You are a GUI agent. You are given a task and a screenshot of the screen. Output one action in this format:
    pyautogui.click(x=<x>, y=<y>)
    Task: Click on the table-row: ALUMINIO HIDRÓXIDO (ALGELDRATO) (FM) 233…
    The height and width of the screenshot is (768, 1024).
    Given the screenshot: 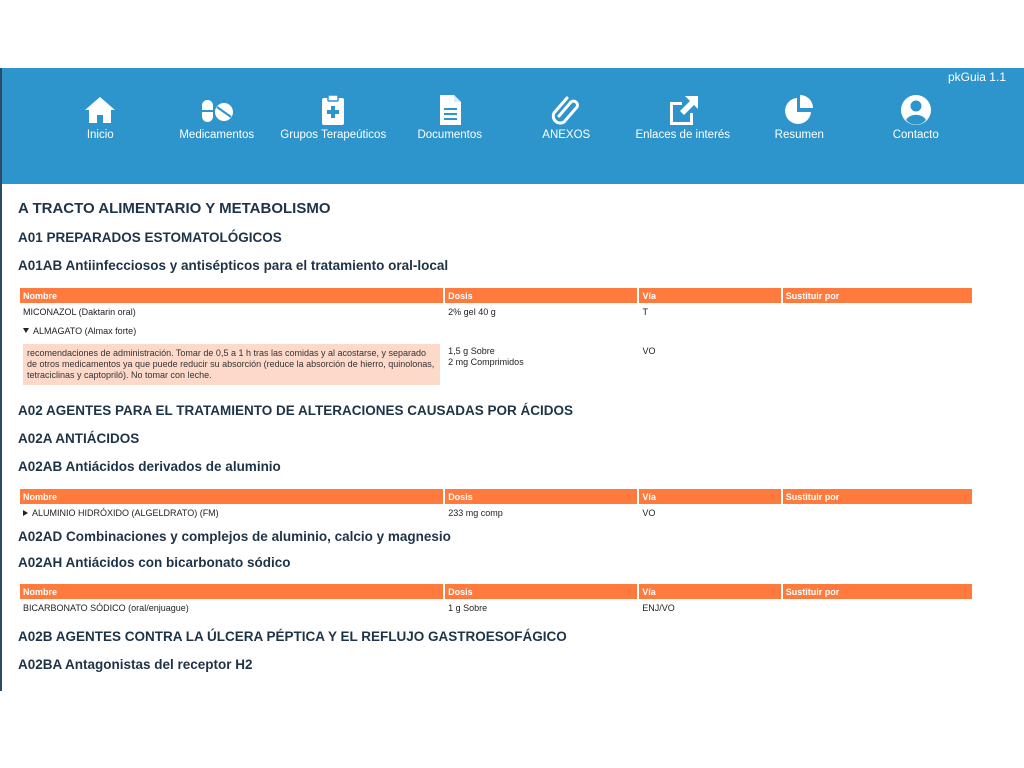 What is the action you would take?
    pyautogui.click(x=496, y=513)
    